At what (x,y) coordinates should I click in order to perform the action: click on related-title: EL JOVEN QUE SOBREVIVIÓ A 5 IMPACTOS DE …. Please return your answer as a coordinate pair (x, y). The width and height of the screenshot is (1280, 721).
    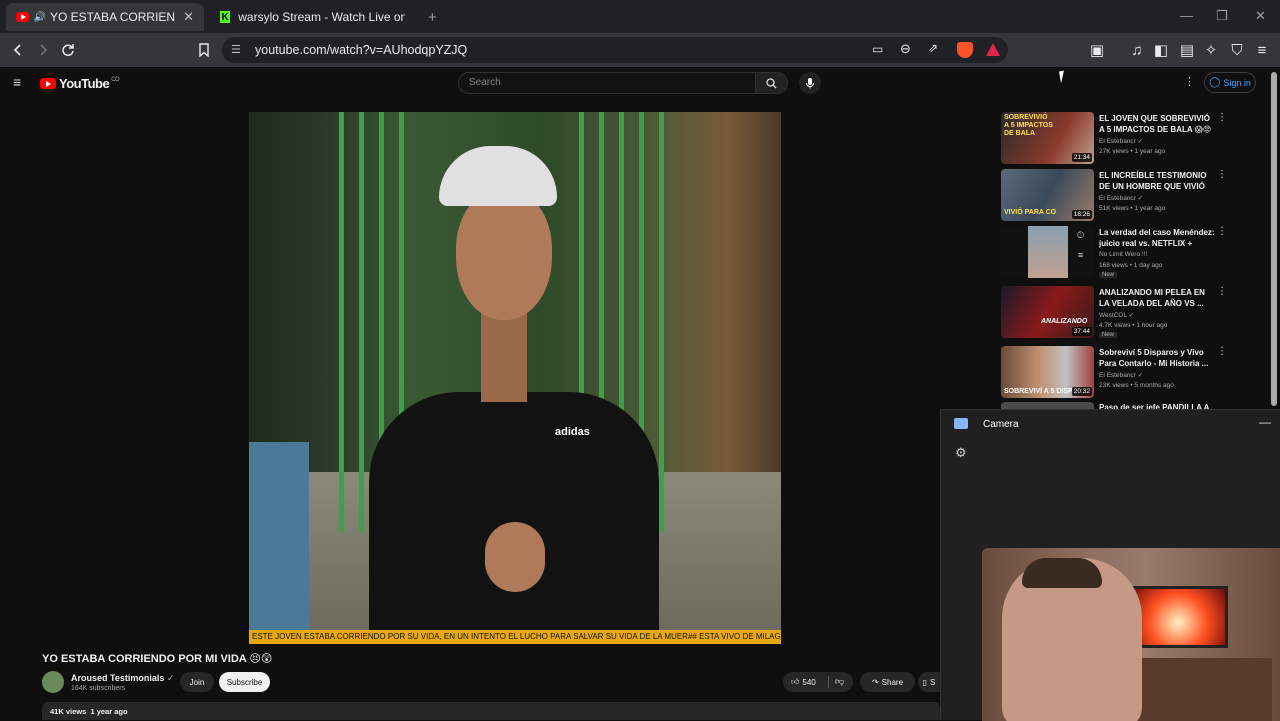
    Looking at the image, I should click on (1157, 124).